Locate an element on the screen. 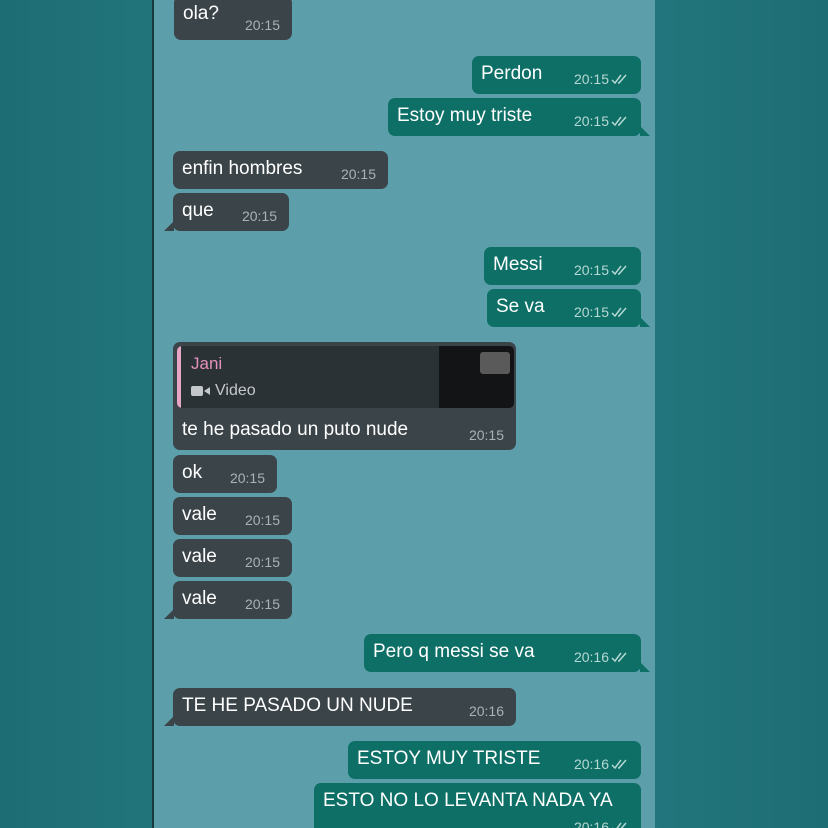 The height and width of the screenshot is (828, 828). video-thumbnail-detail is located at coordinates (495, 363).